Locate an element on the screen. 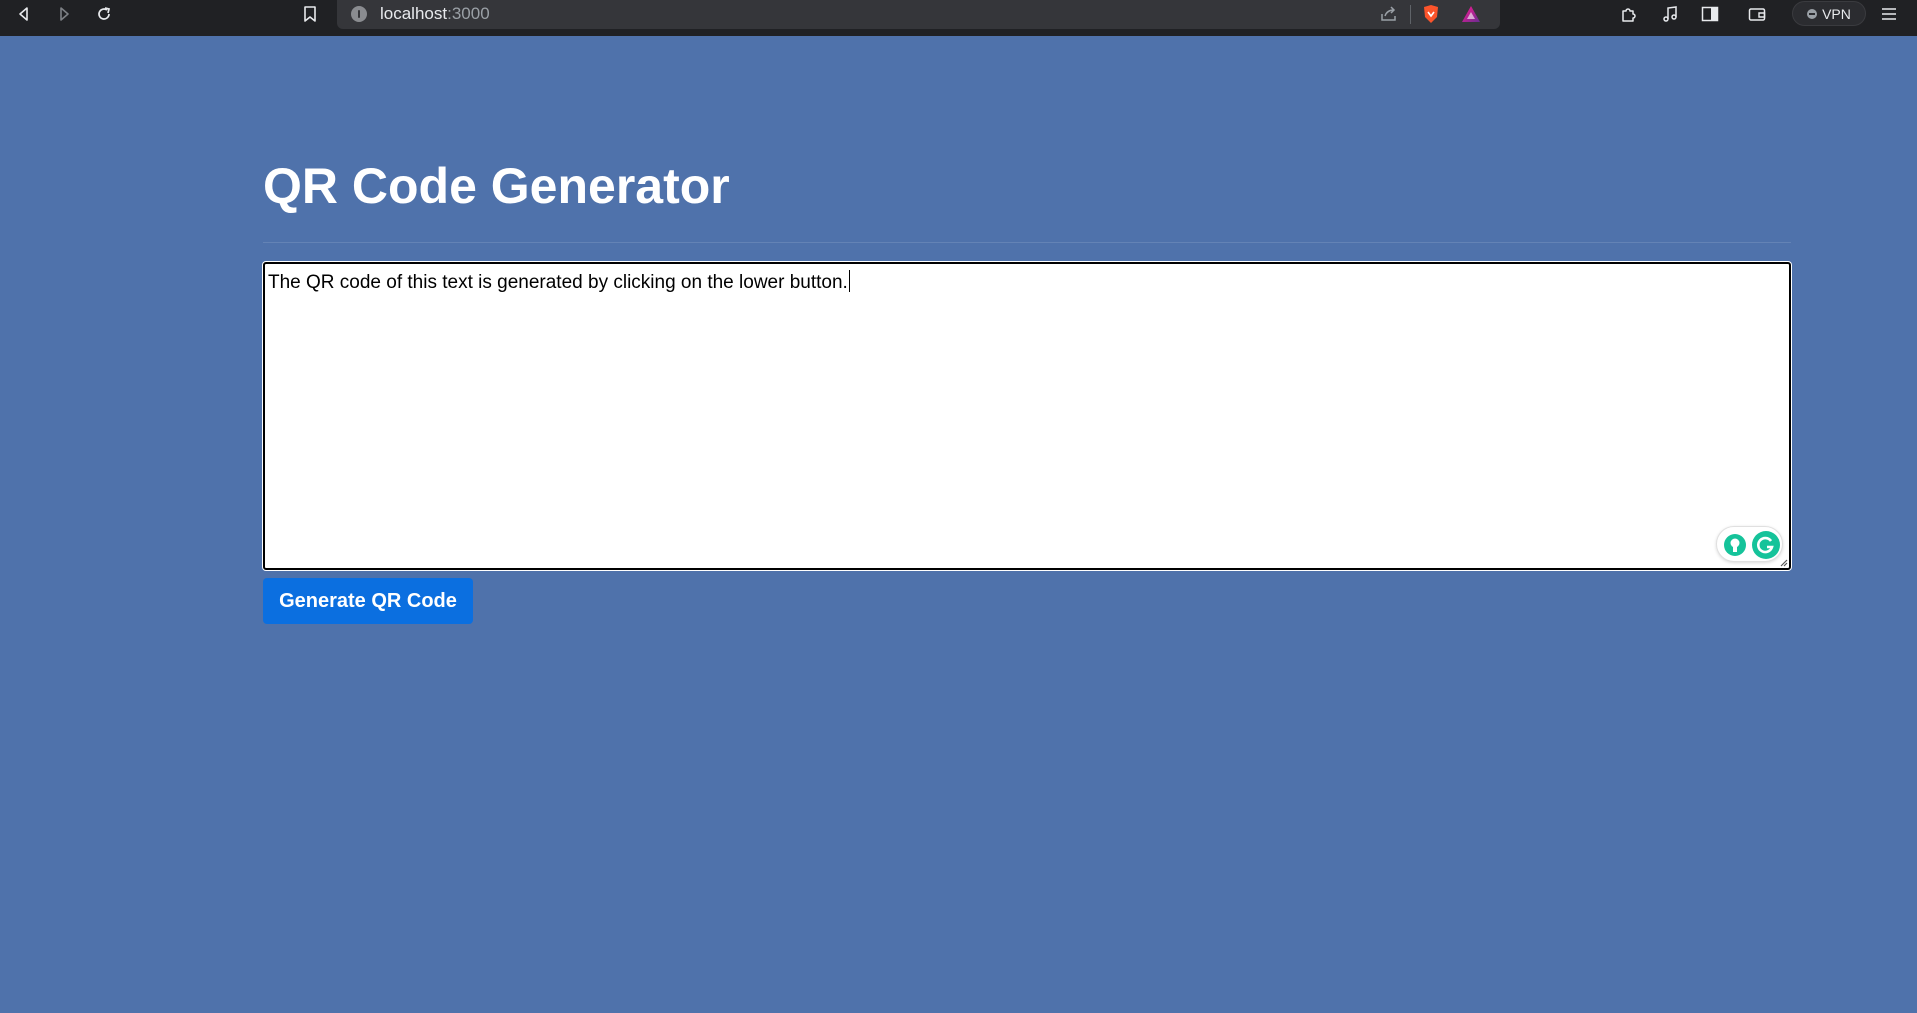 The height and width of the screenshot is (1013, 1917). grammarly-logo-icon is located at coordinates (1766, 545).